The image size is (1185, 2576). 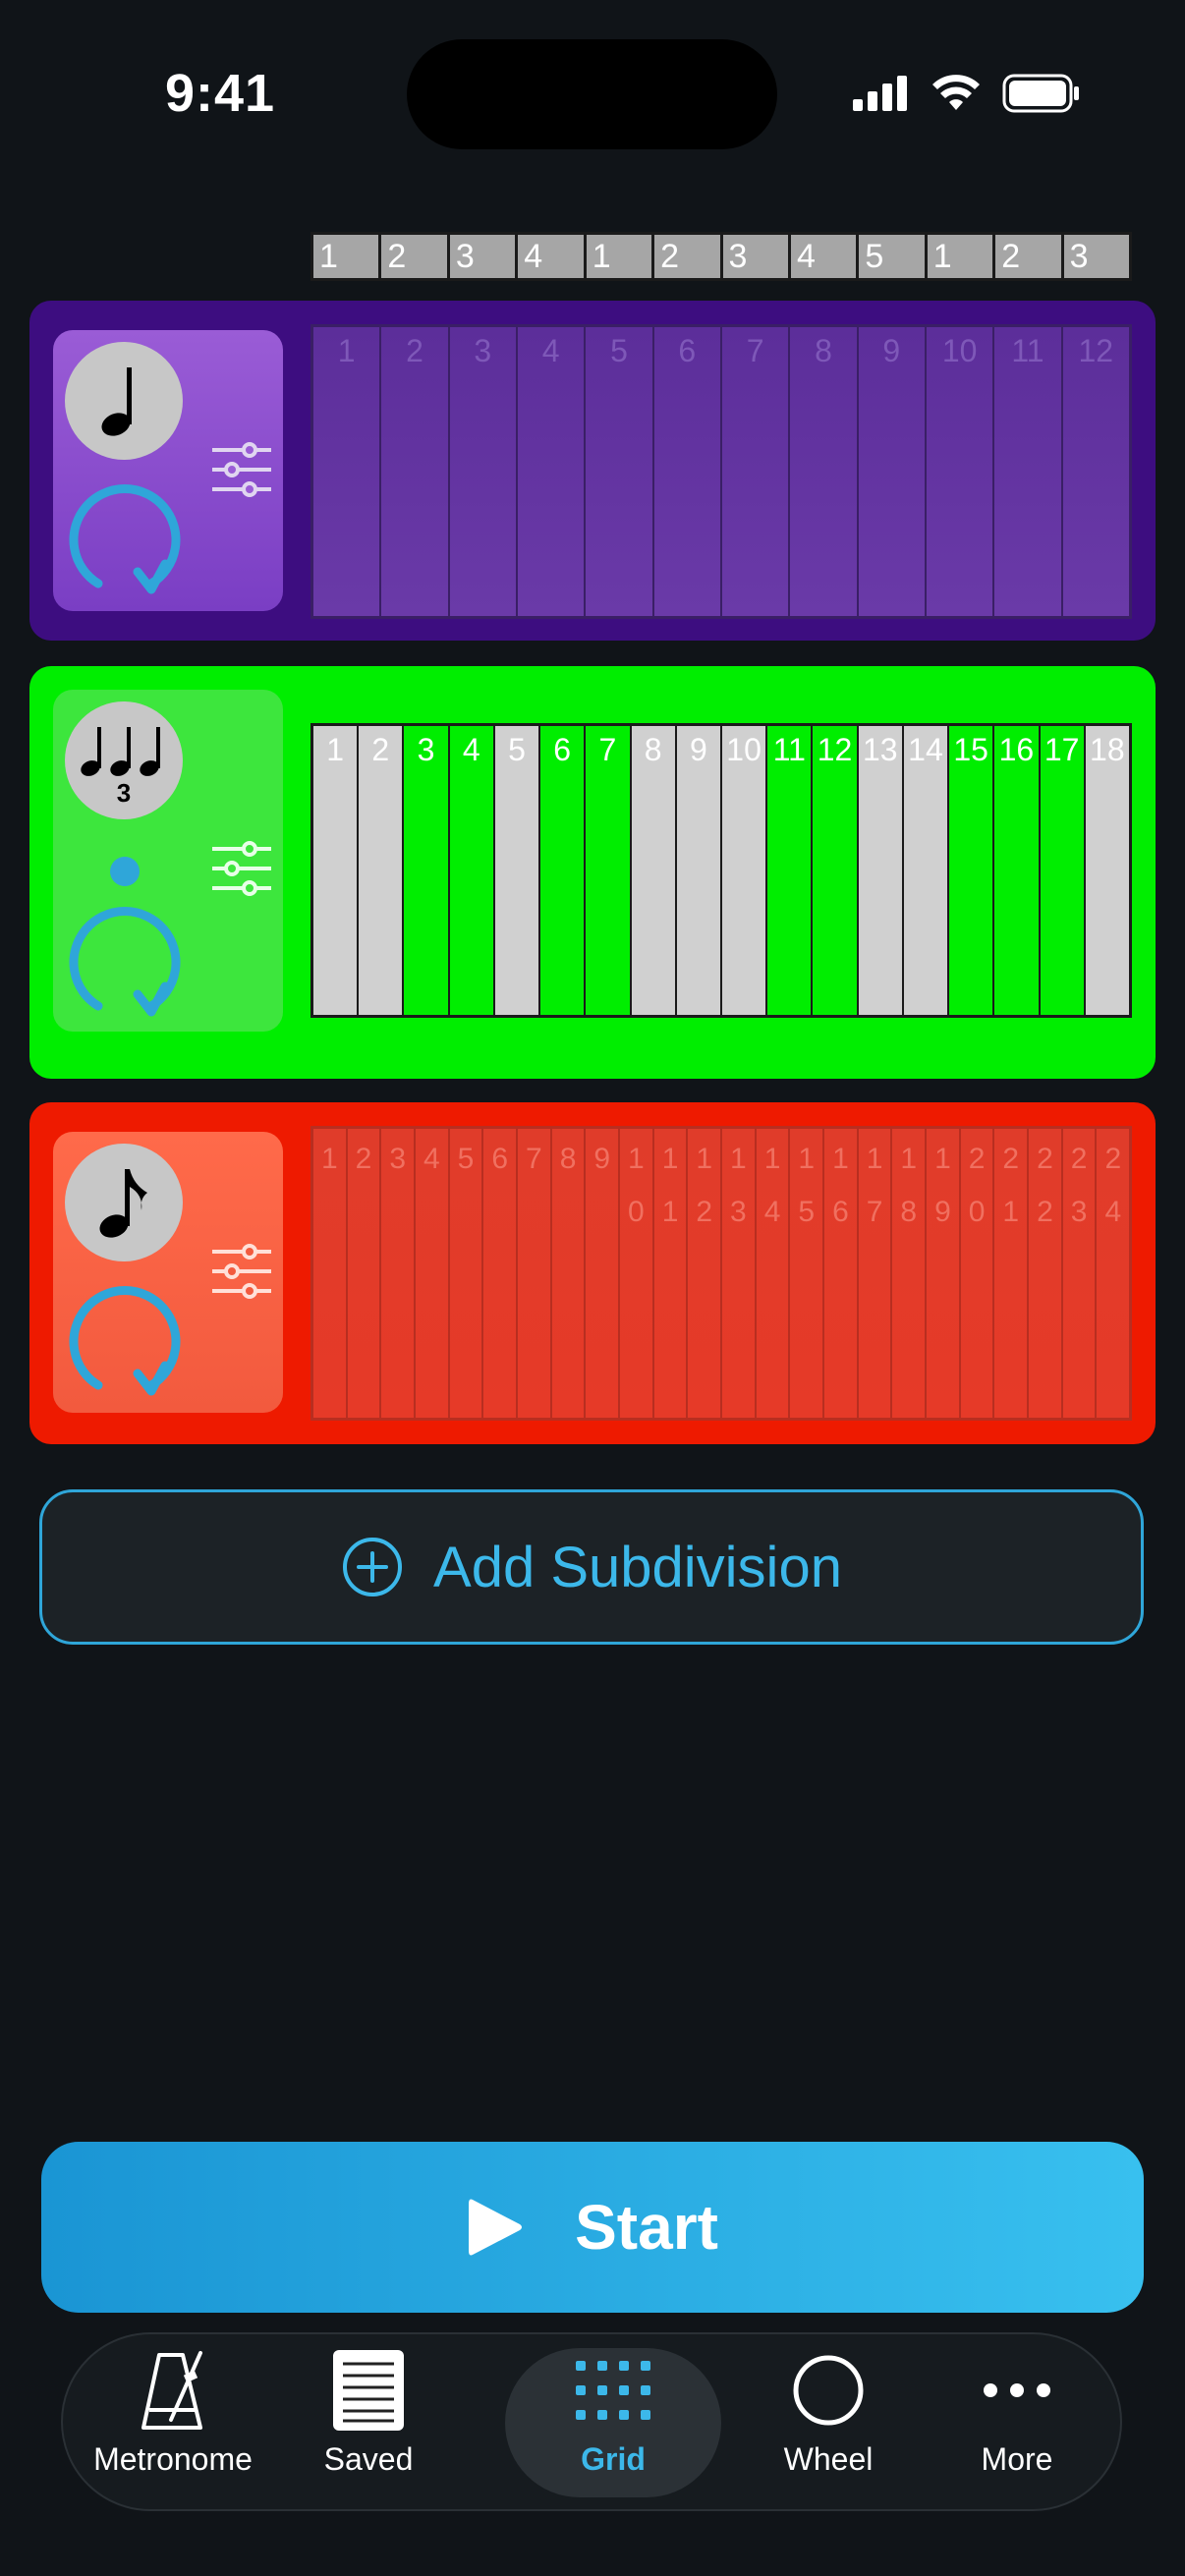 What do you see at coordinates (173, 2459) in the screenshot?
I see `tab-label: Metronome` at bounding box center [173, 2459].